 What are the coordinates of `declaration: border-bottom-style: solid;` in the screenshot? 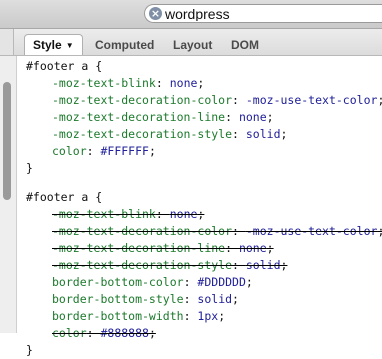 It's located at (204, 299).